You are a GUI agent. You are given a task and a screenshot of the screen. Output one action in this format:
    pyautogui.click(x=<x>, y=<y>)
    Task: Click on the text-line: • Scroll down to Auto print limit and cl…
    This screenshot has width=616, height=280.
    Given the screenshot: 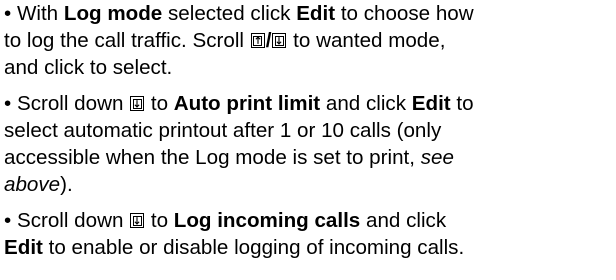 What is the action you would take?
    pyautogui.click(x=310, y=103)
    